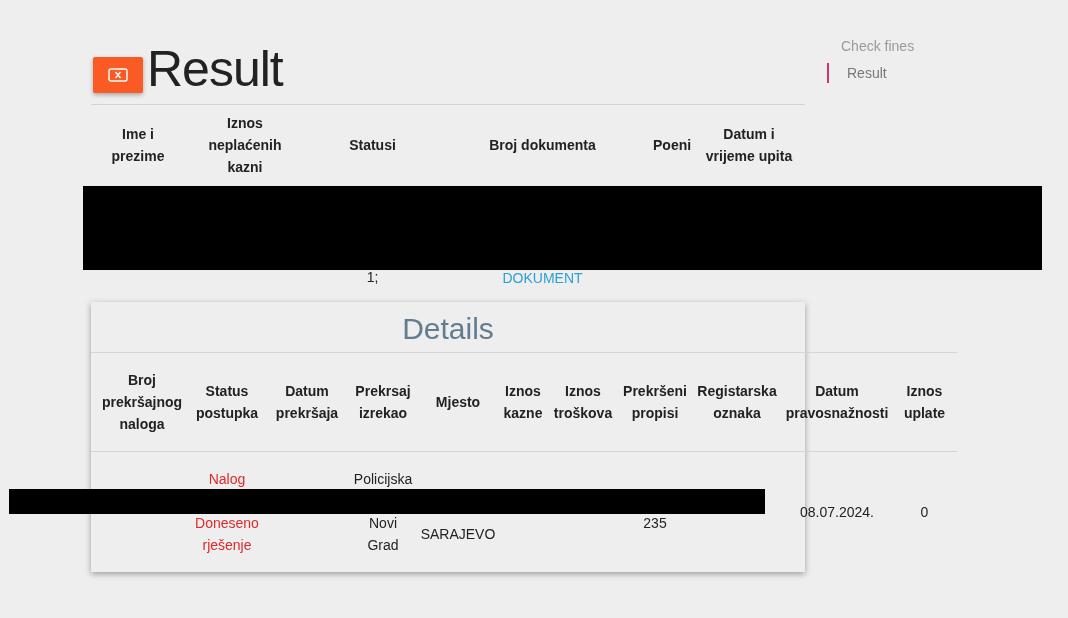 This screenshot has height=618, width=1068. I want to click on cell-text: 1;, so click(372, 277).